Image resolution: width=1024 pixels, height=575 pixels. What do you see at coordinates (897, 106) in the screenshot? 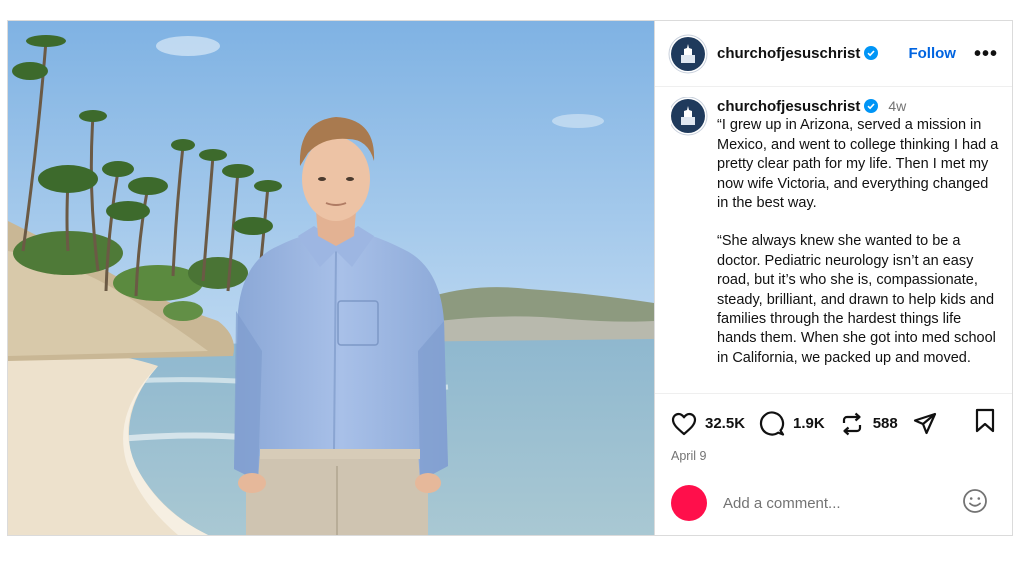
I see `post-age: 4w` at bounding box center [897, 106].